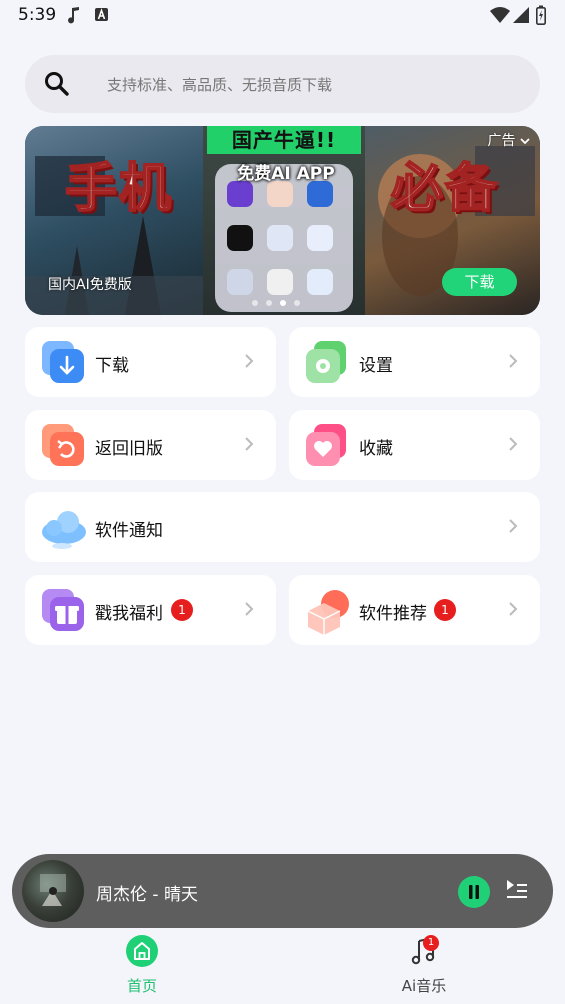  I want to click on pause-button, so click(474, 892).